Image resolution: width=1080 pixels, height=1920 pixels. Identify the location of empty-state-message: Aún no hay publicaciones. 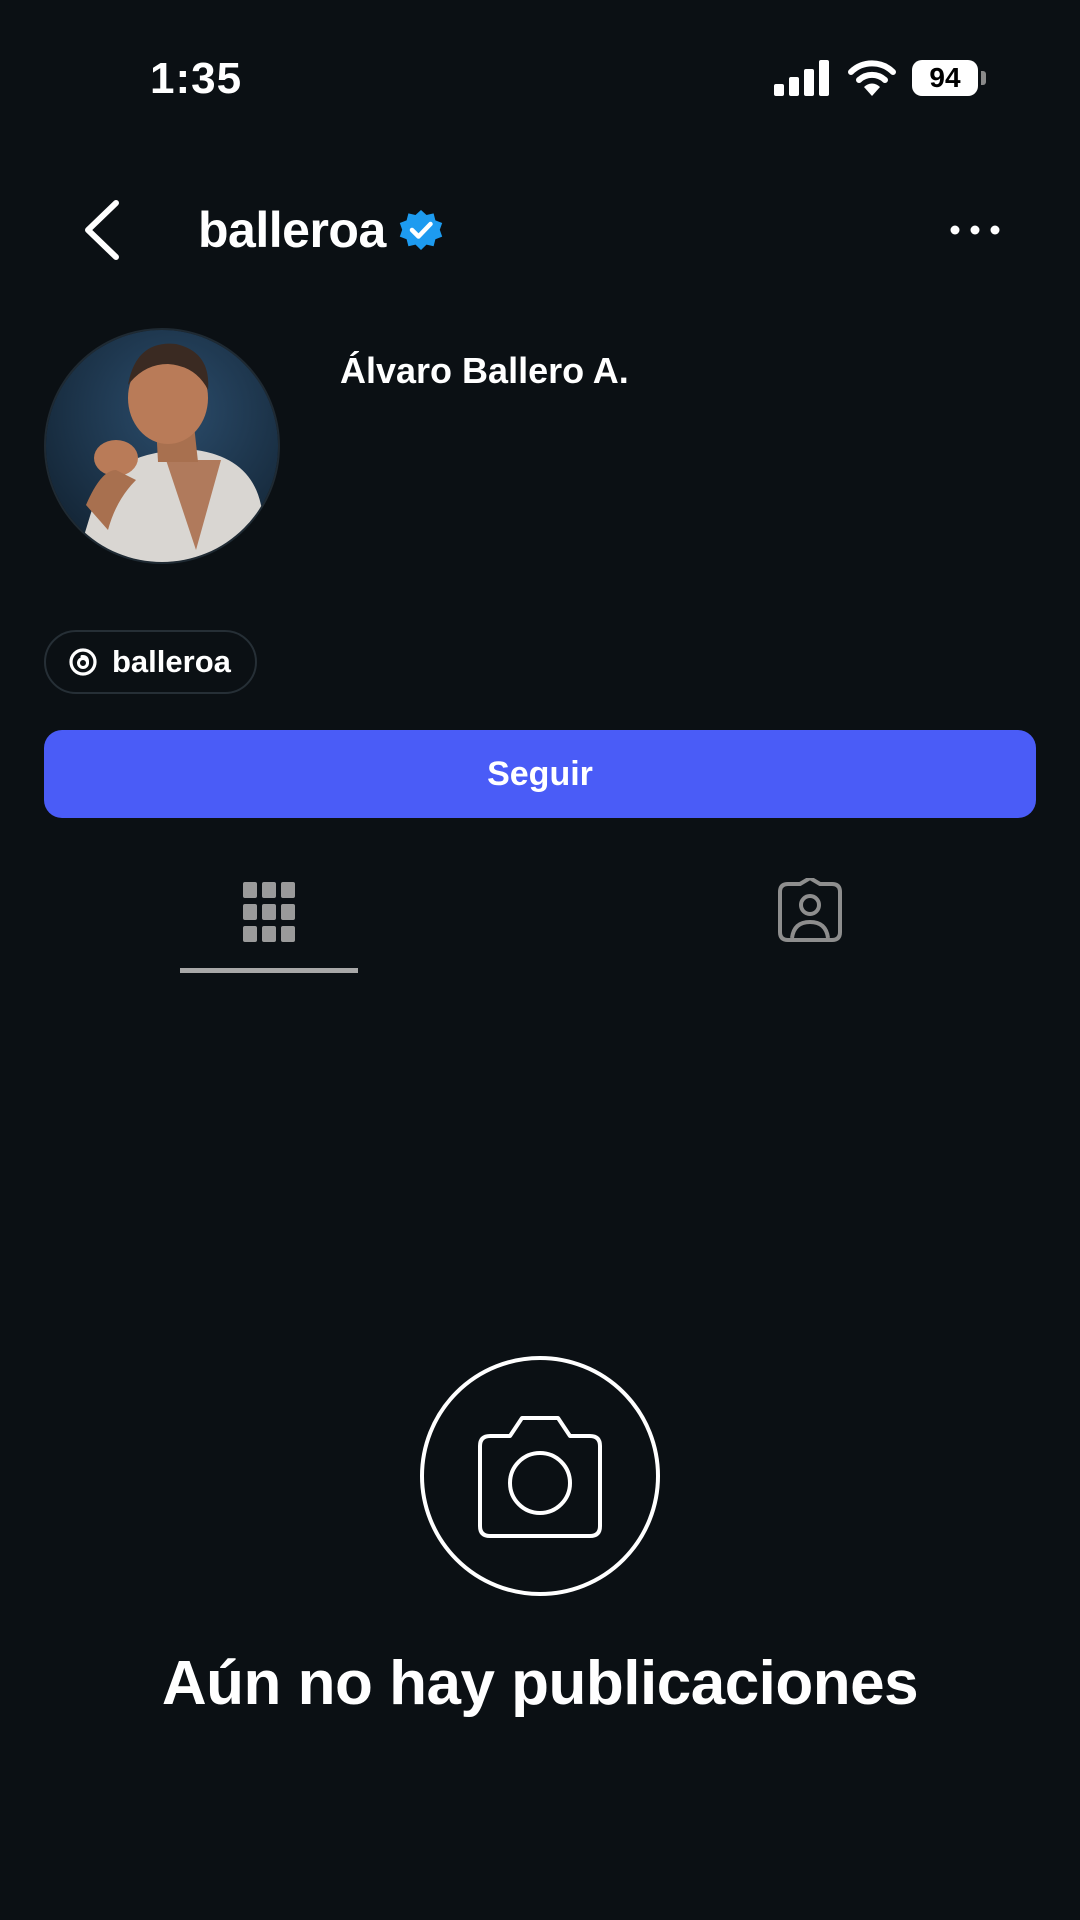
(540, 1683).